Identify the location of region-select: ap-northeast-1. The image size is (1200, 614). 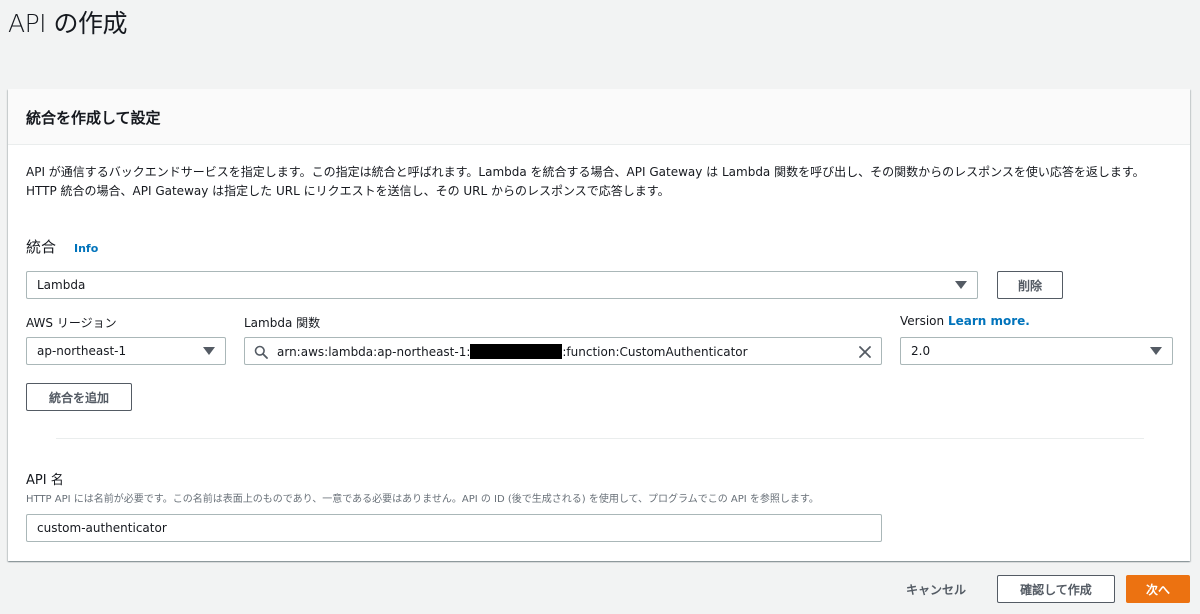
(126, 351).